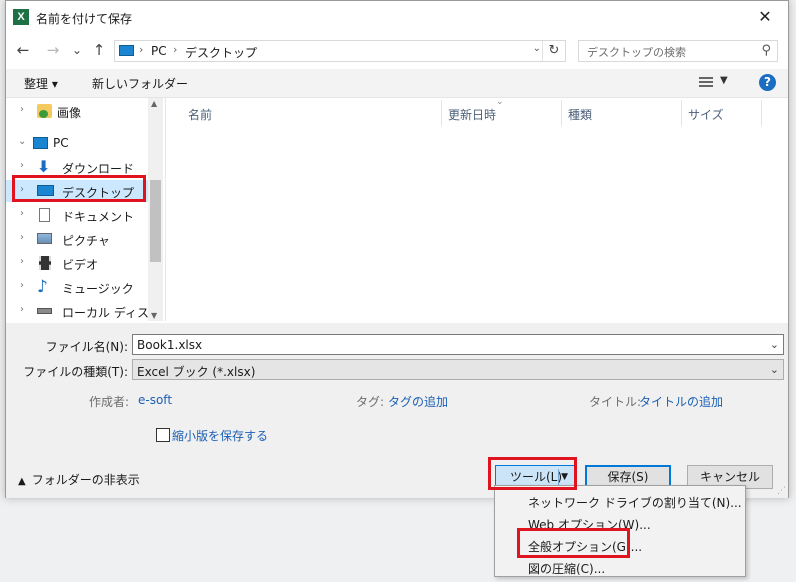  What do you see at coordinates (418, 401) in the screenshot?
I see `tags-value: タグの追加` at bounding box center [418, 401].